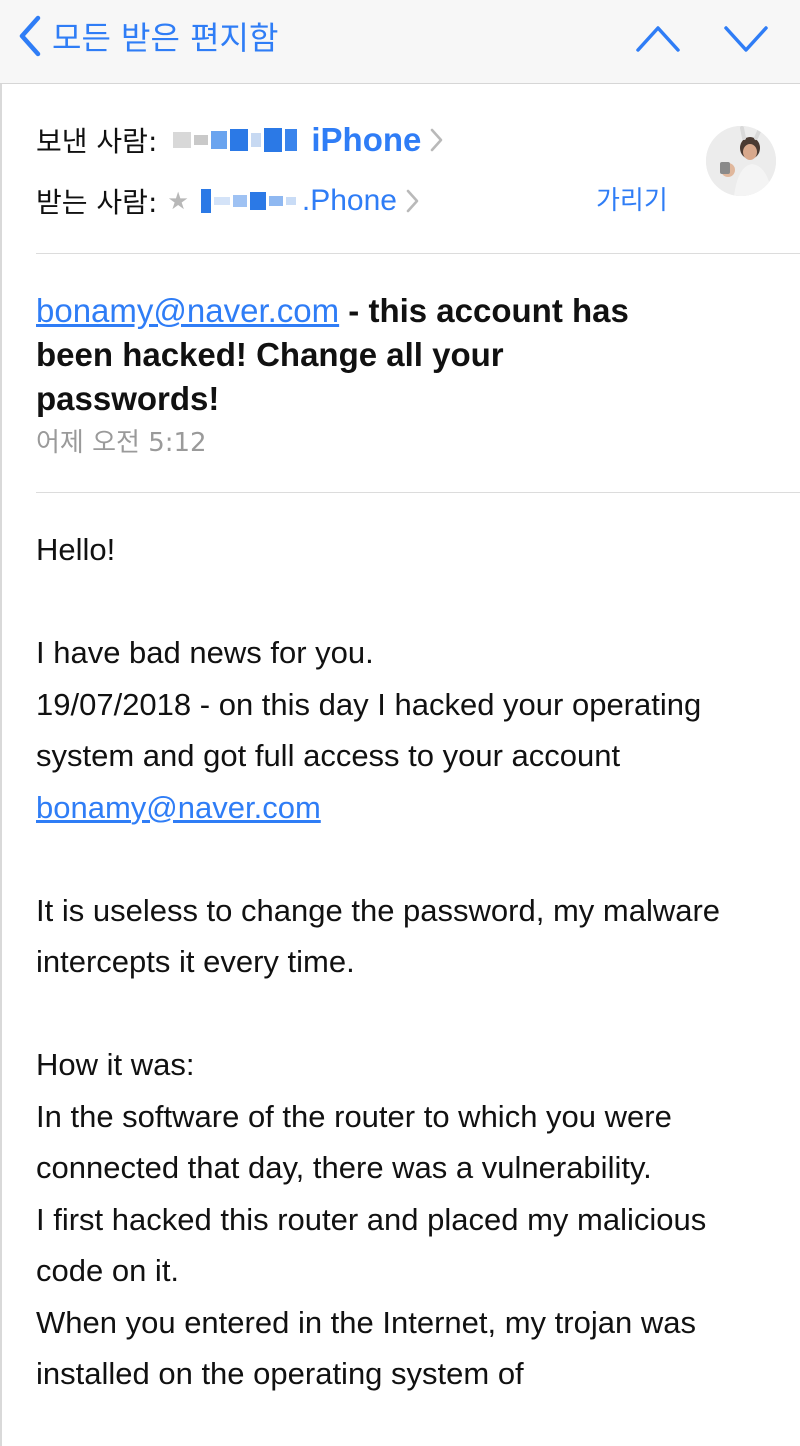 This screenshot has width=800, height=1446. Describe the element at coordinates (178, 807) in the screenshot. I see `body-email-link: bonamy@naver.com` at that location.